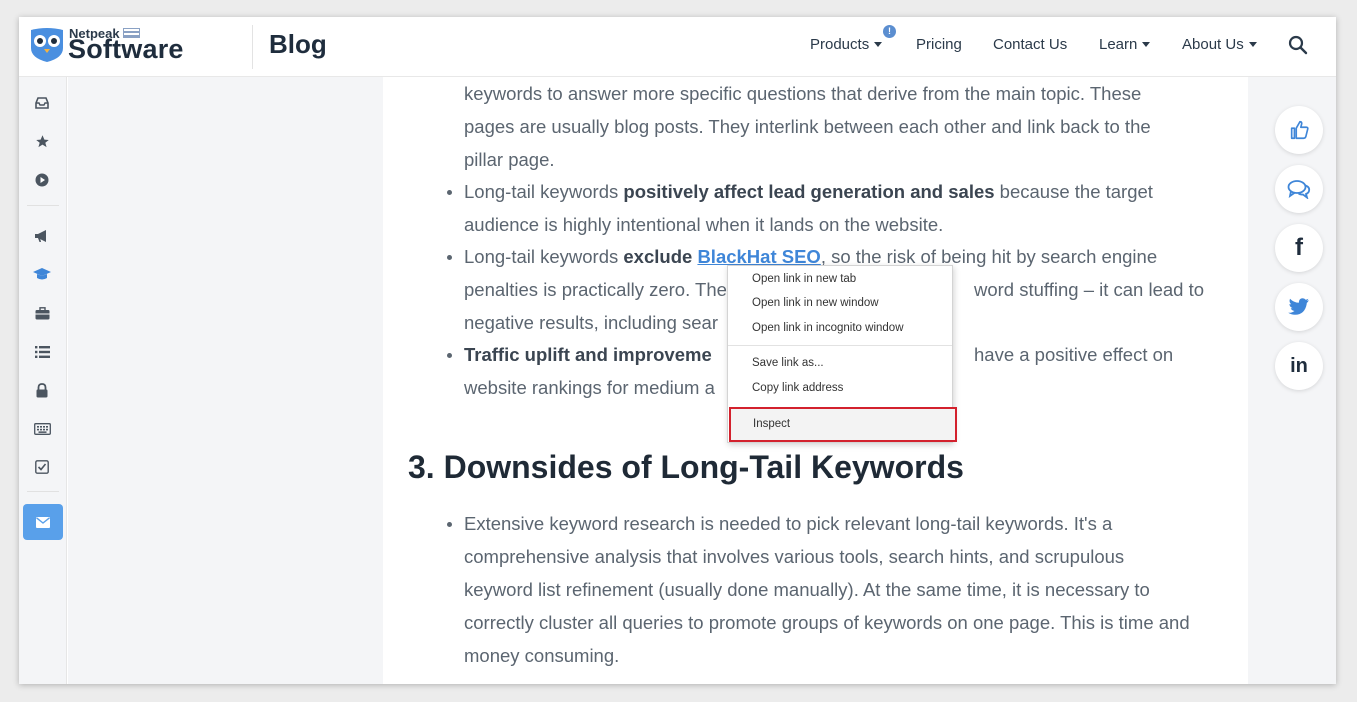  What do you see at coordinates (1074, 354) in the screenshot?
I see `list-item-line: have a positive effect on` at bounding box center [1074, 354].